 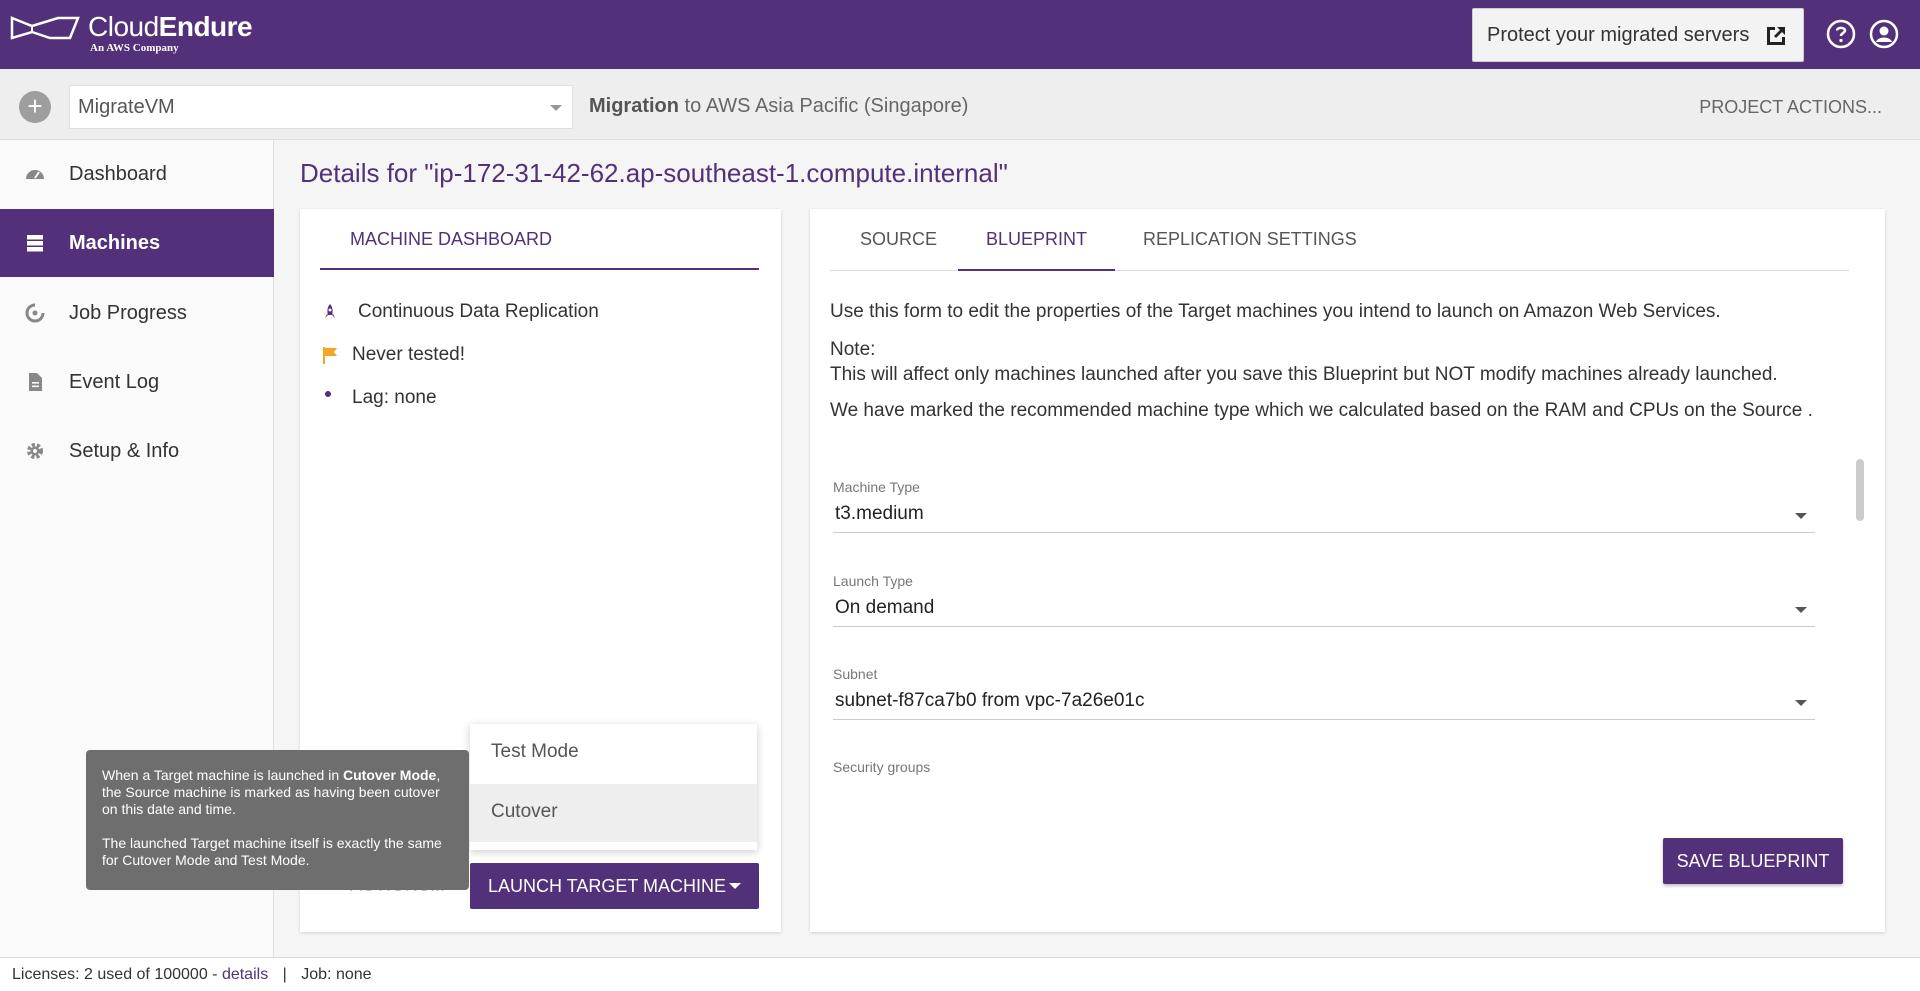 I want to click on sidebar-item-machines: Machines, so click(x=137, y=243).